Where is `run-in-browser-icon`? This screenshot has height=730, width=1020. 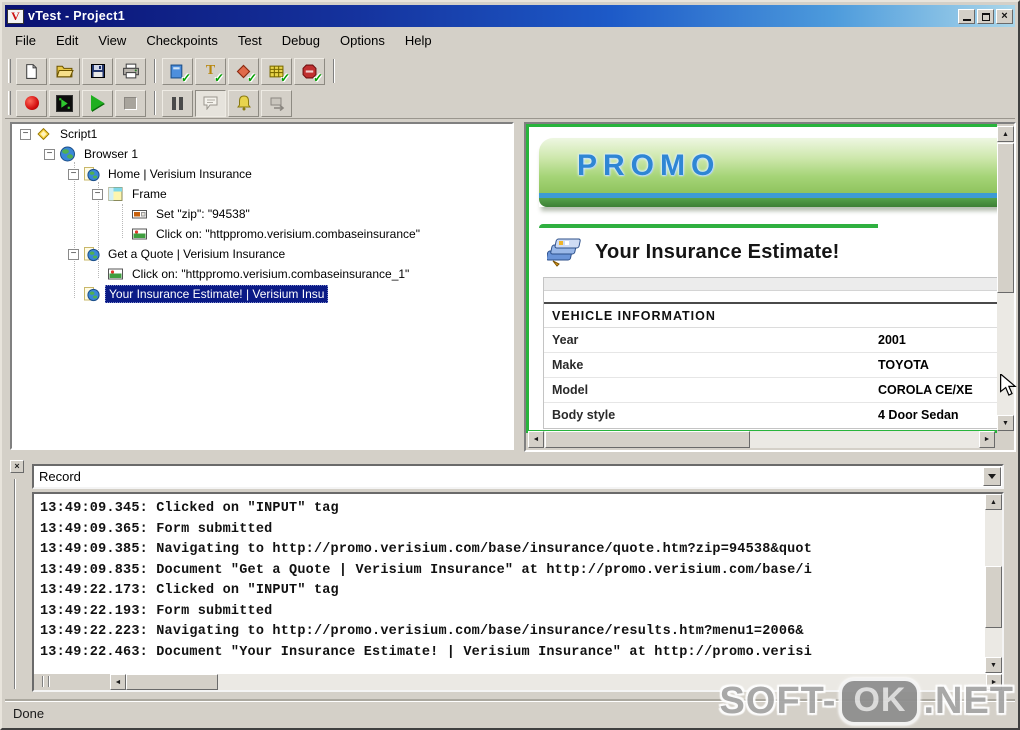 run-in-browser-icon is located at coordinates (64, 103).